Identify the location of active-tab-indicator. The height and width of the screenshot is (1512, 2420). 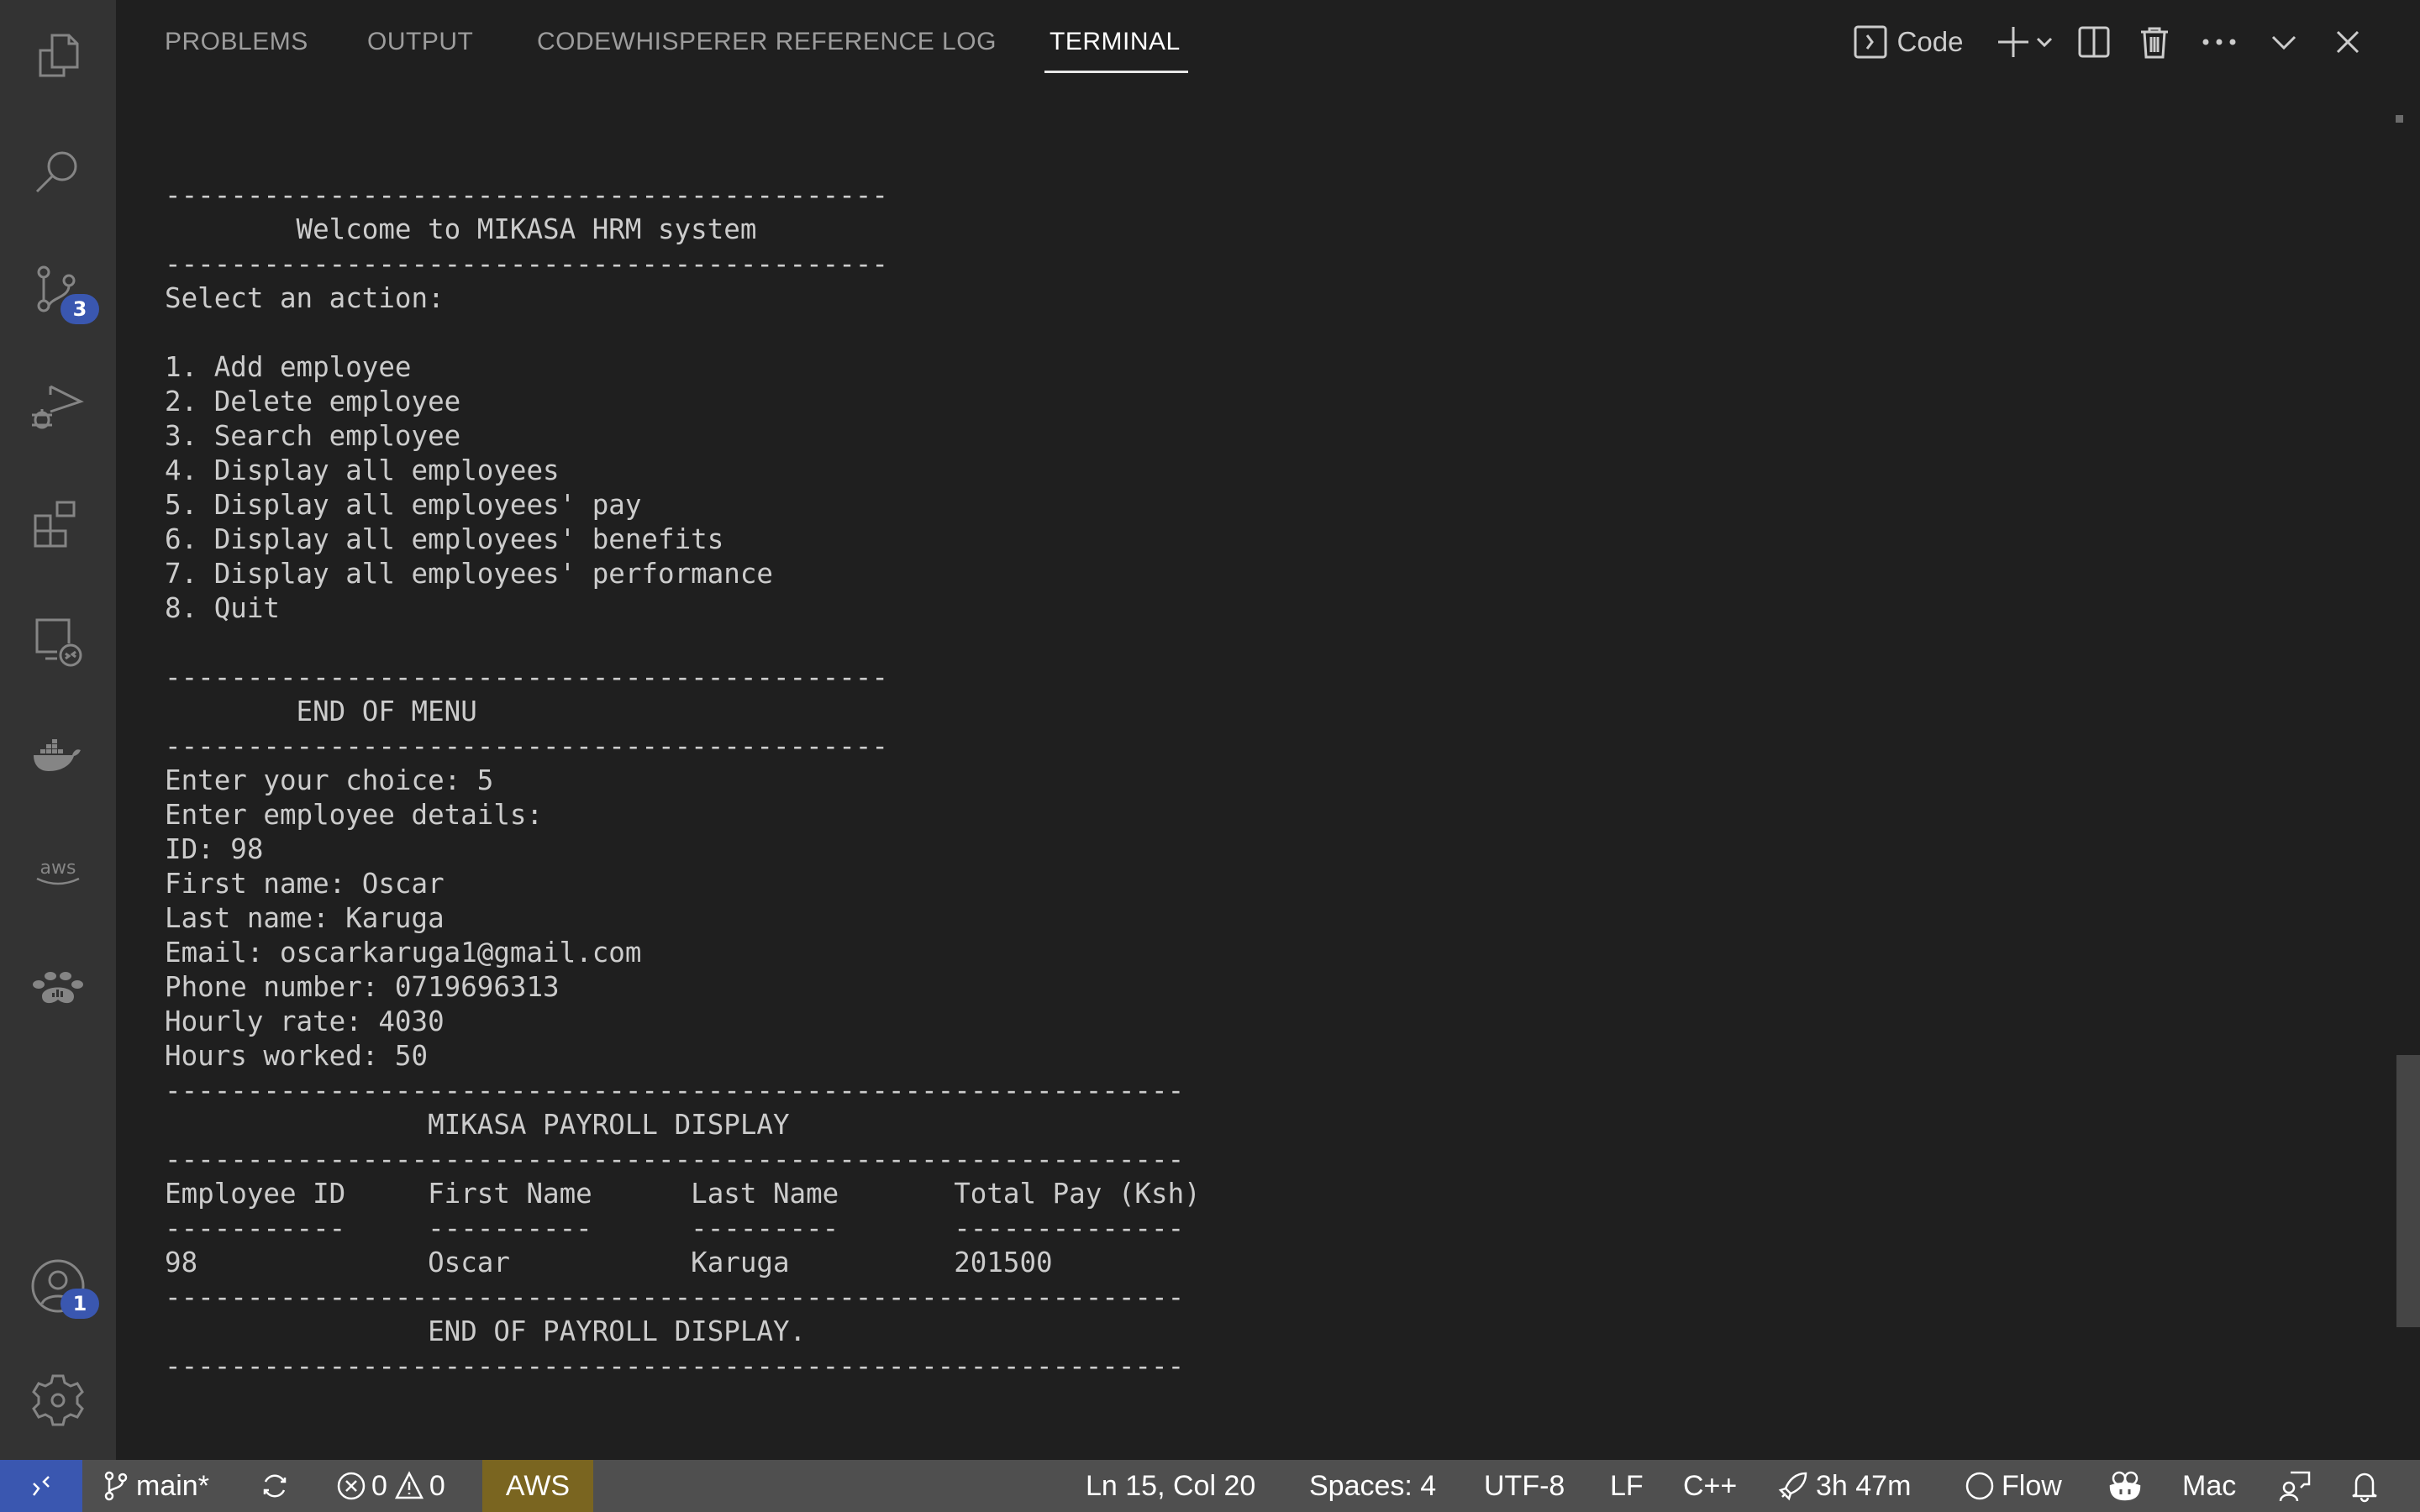
(1116, 72).